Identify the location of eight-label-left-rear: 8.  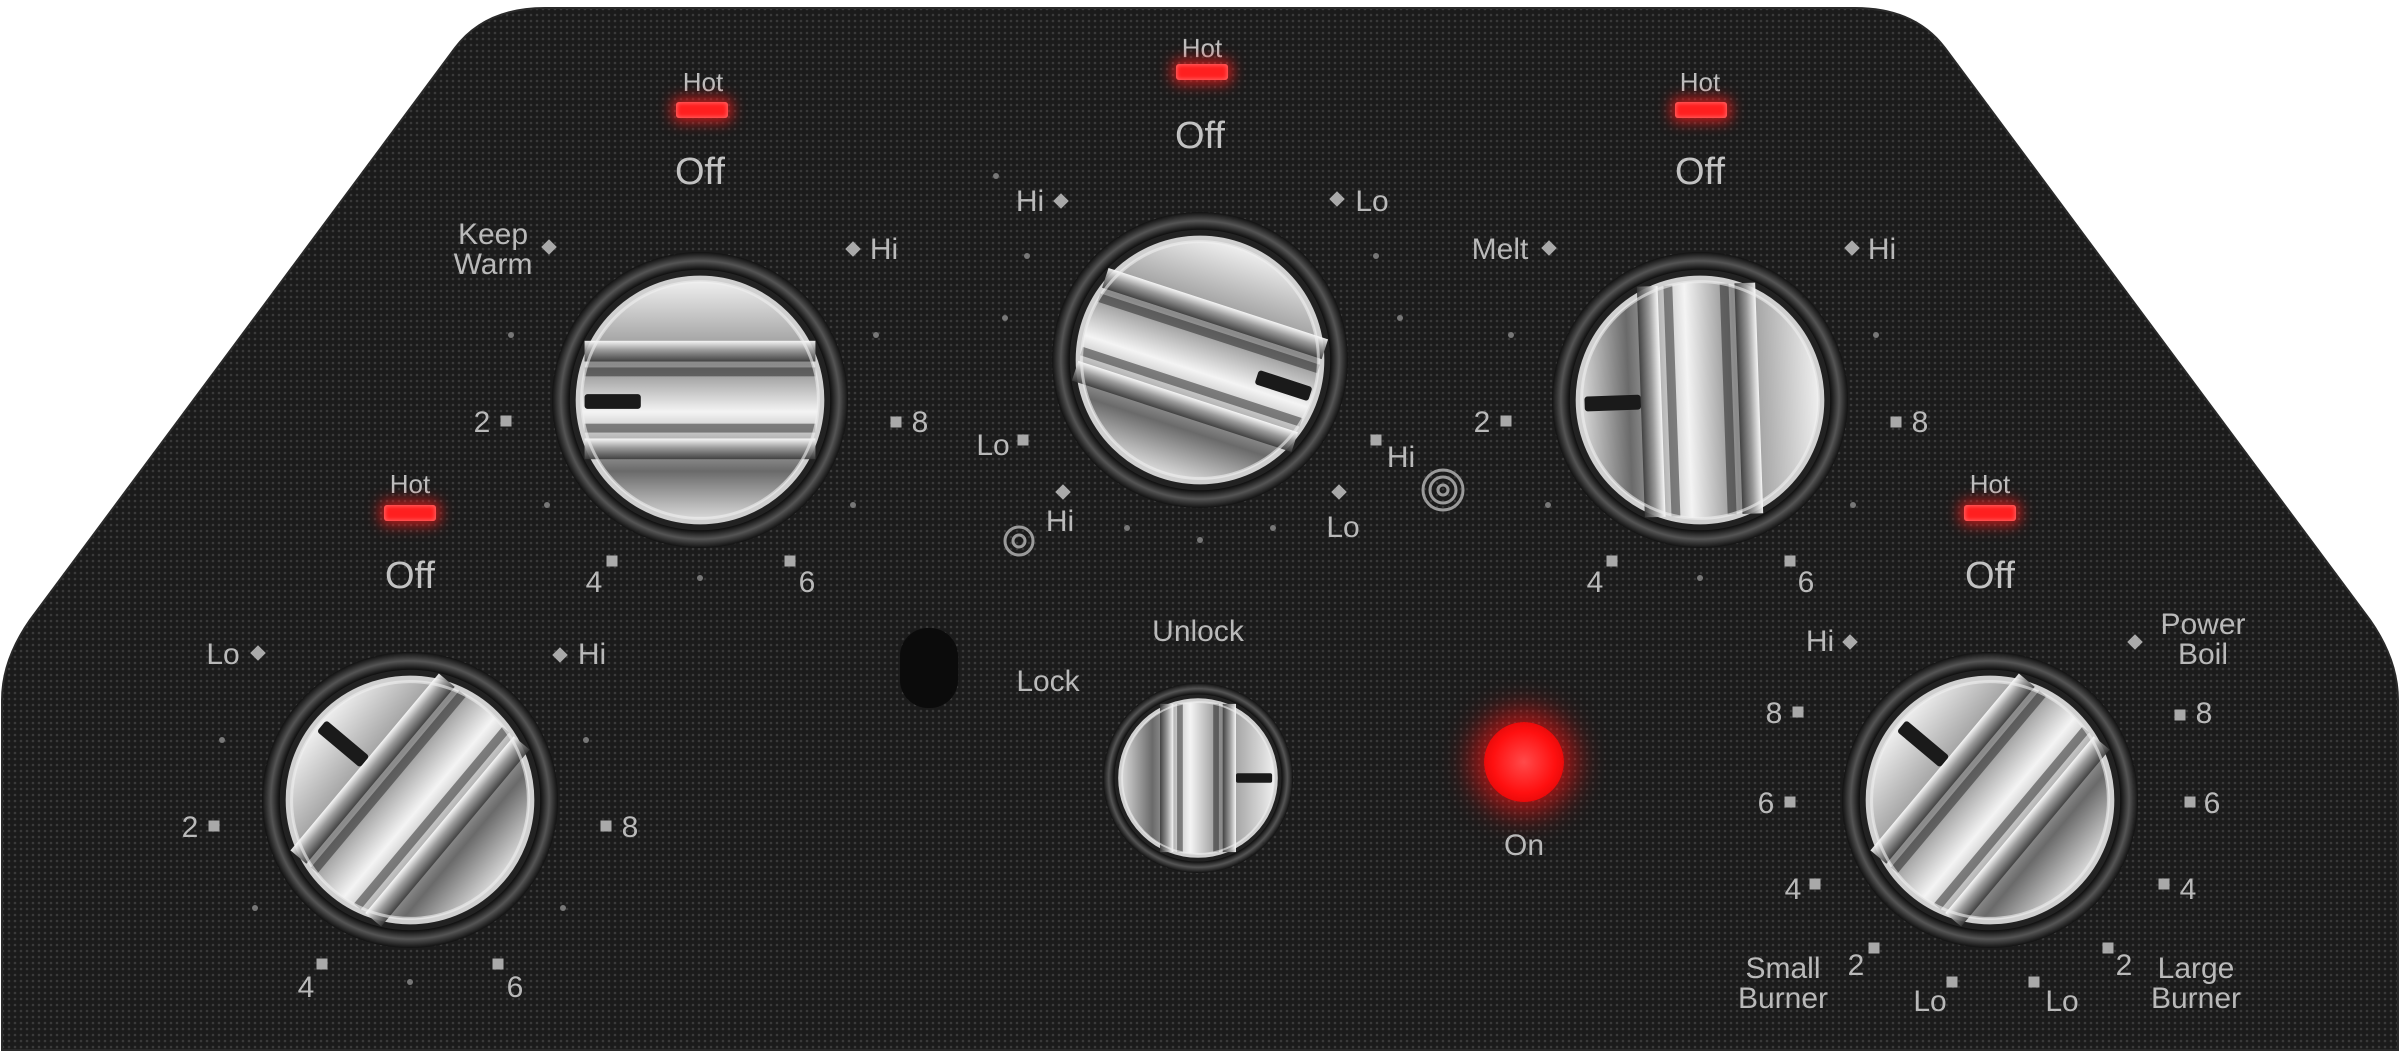
(920, 422).